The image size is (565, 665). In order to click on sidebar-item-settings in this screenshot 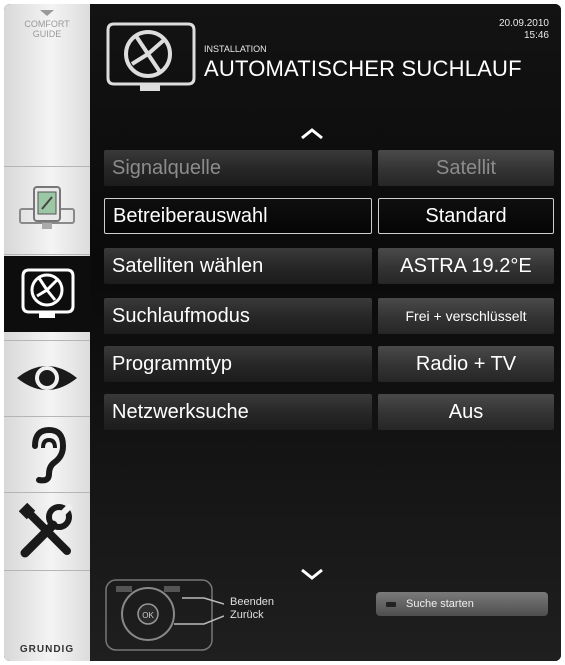, I will do `click(47, 531)`.